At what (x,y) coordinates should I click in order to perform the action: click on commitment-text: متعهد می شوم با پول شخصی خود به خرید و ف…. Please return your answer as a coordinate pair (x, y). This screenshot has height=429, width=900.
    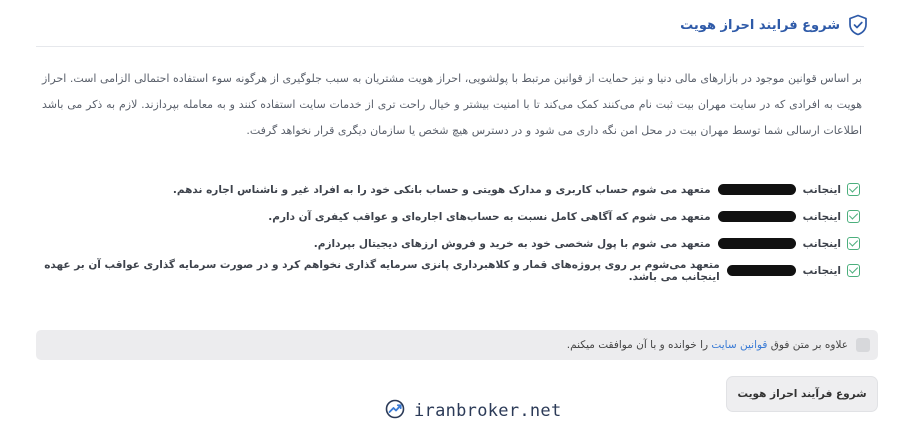
    Looking at the image, I should click on (512, 243).